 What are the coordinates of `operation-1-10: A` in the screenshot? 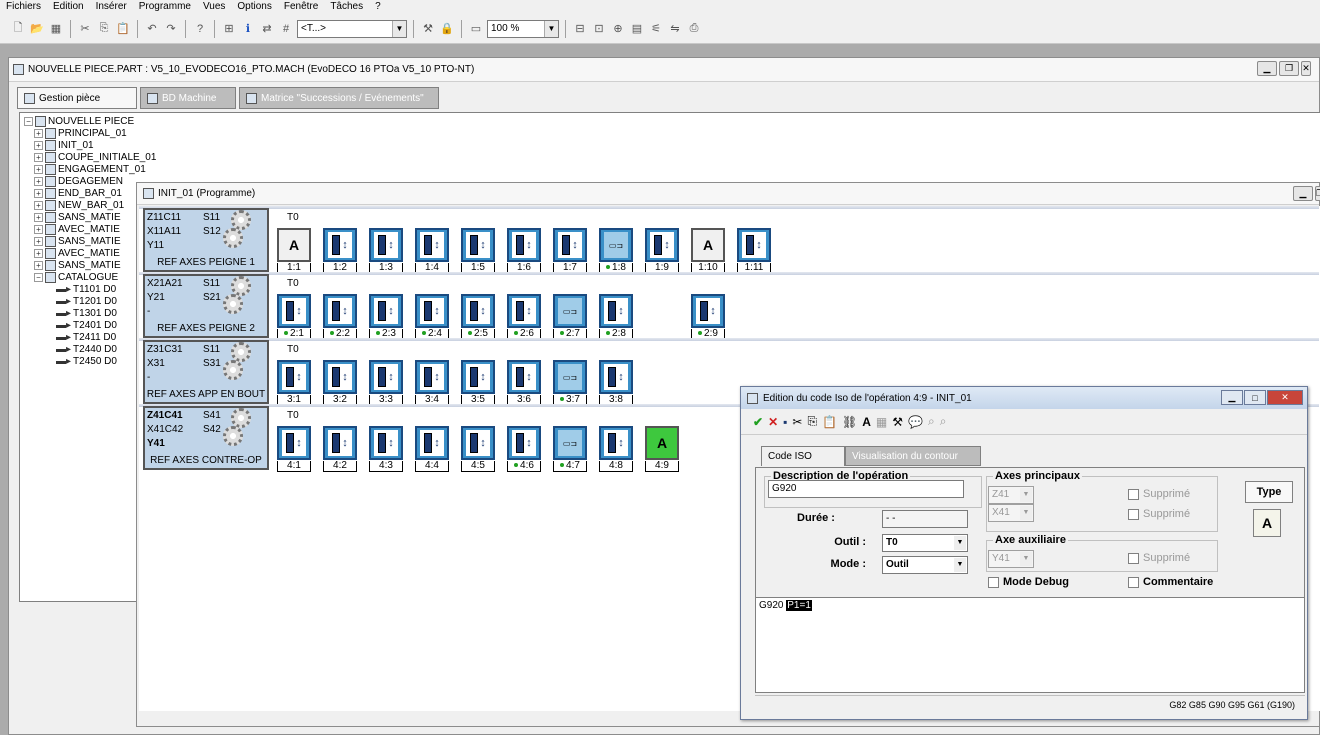 It's located at (708, 245).